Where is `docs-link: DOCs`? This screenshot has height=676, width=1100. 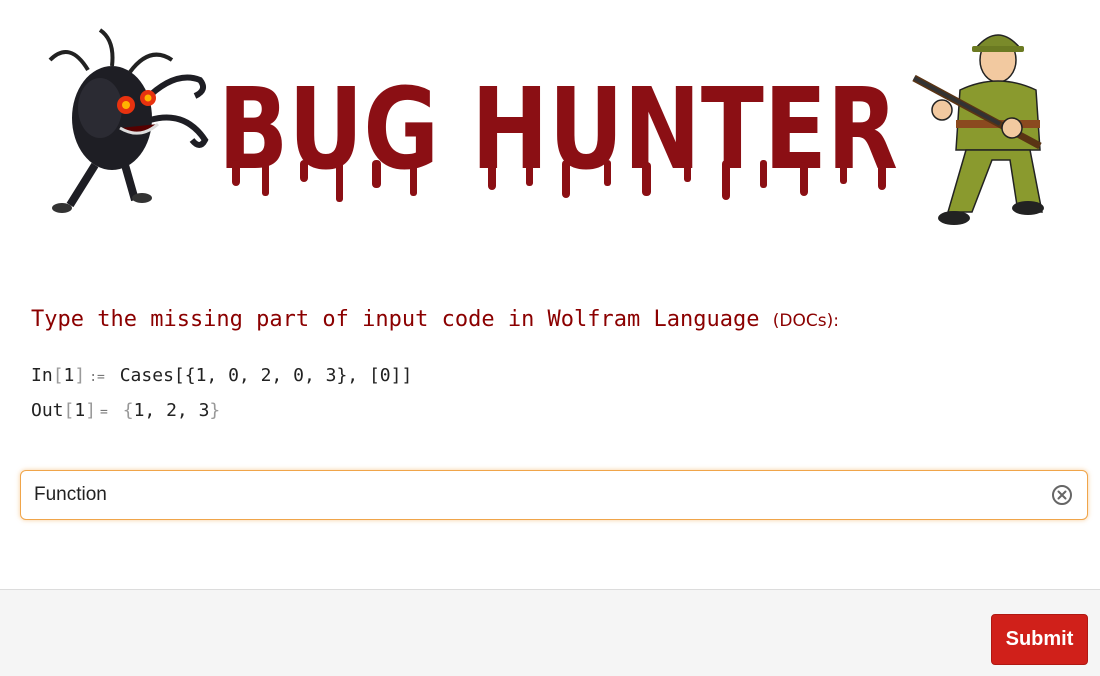
docs-link: DOCs is located at coordinates (802, 321).